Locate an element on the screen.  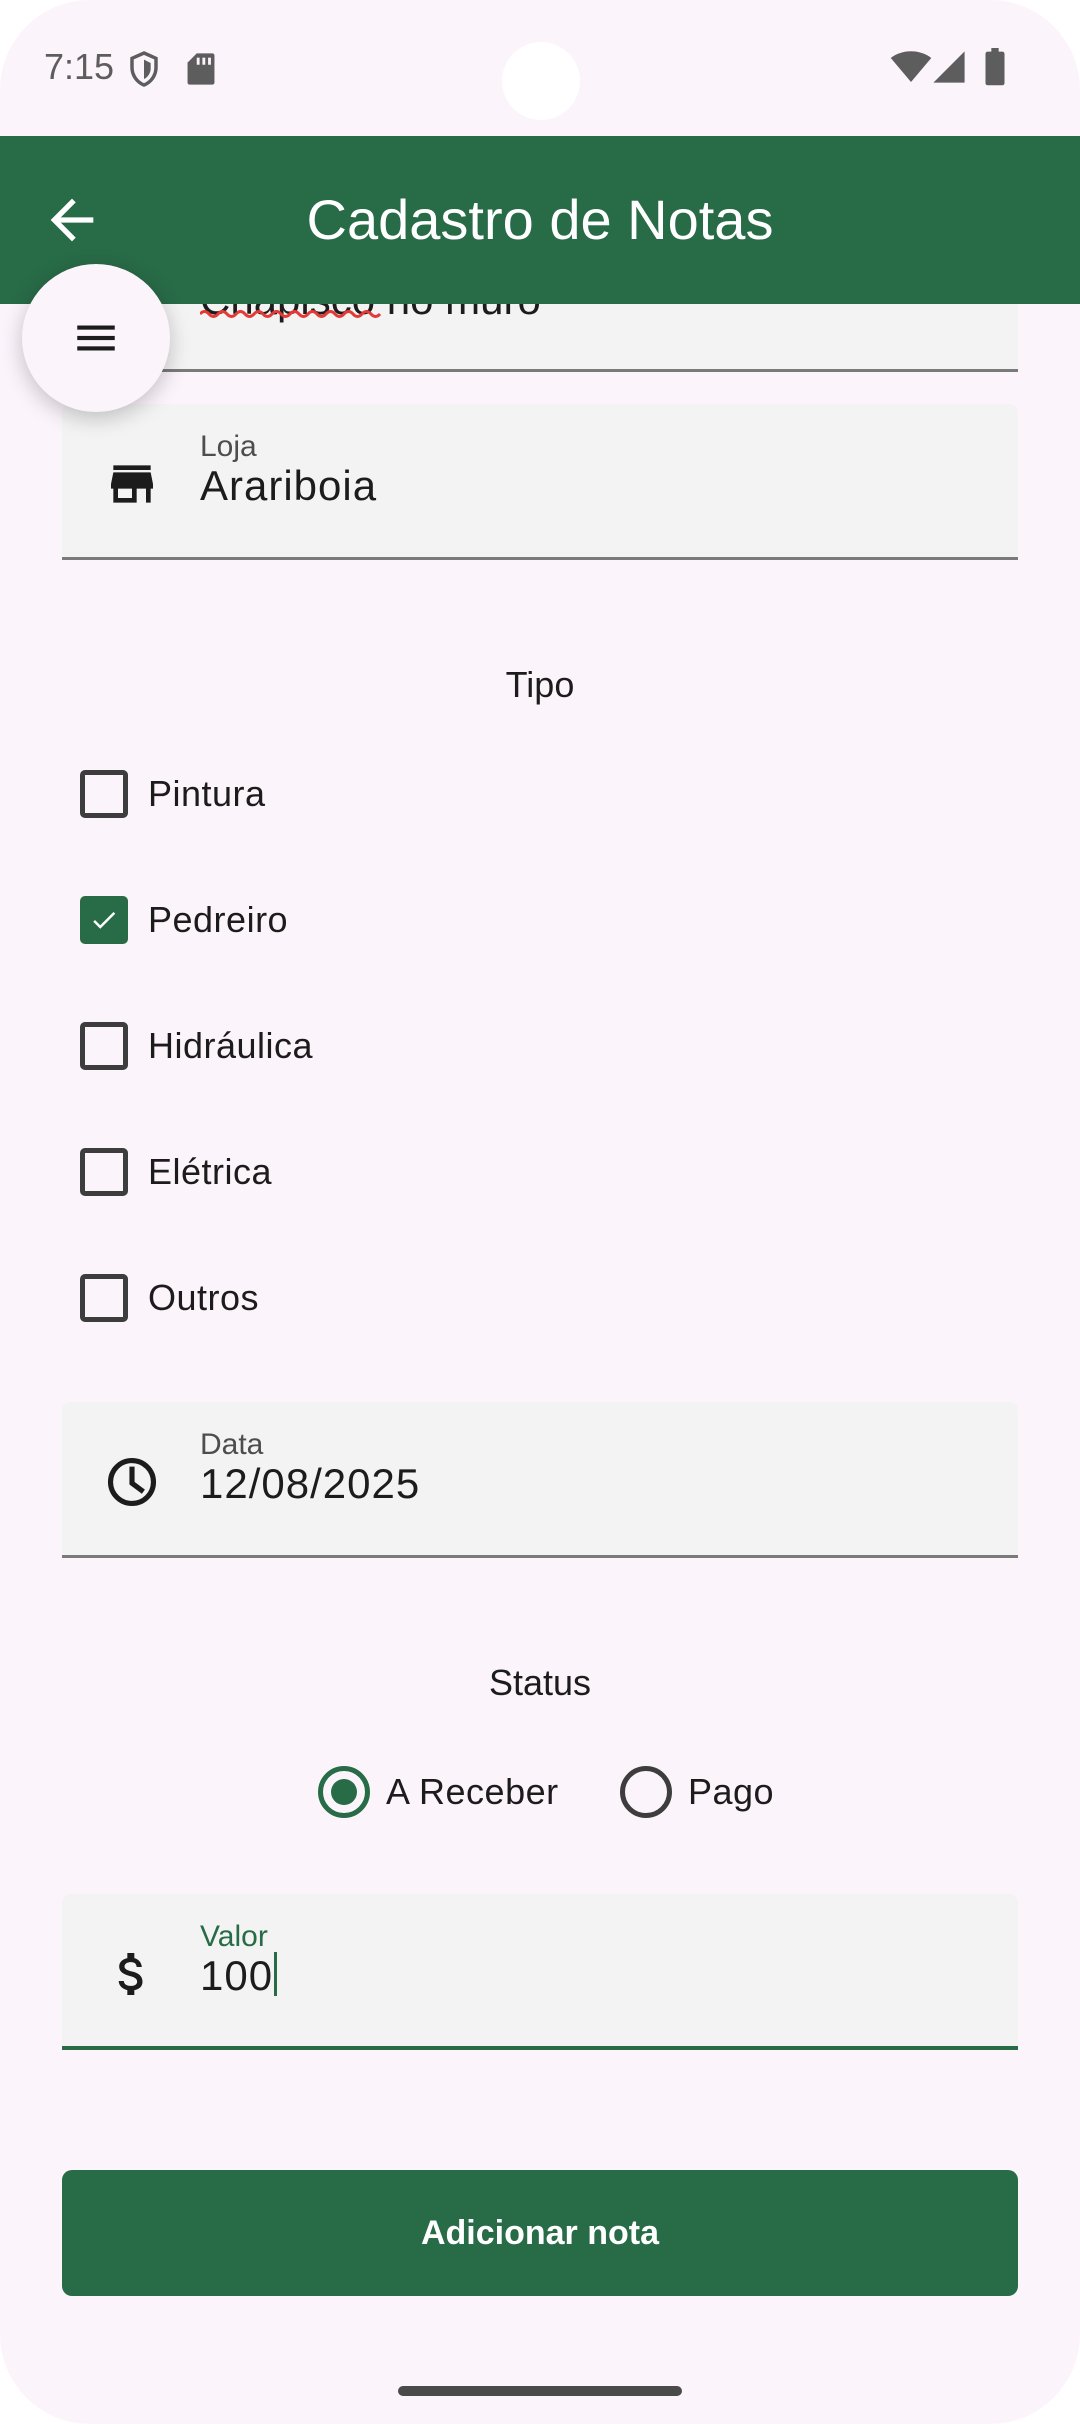
loja-field: Loja Arariboia is located at coordinates (540, 482).